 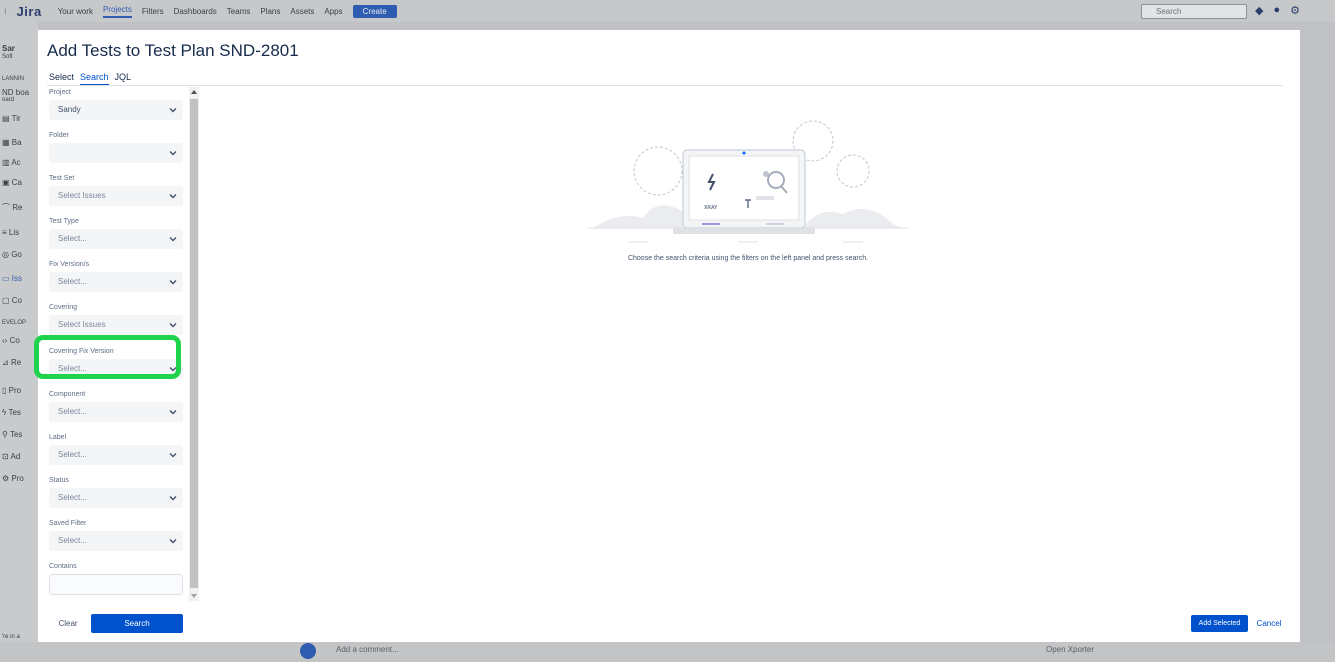 I want to click on empty-search-illustration, so click(x=748, y=181).